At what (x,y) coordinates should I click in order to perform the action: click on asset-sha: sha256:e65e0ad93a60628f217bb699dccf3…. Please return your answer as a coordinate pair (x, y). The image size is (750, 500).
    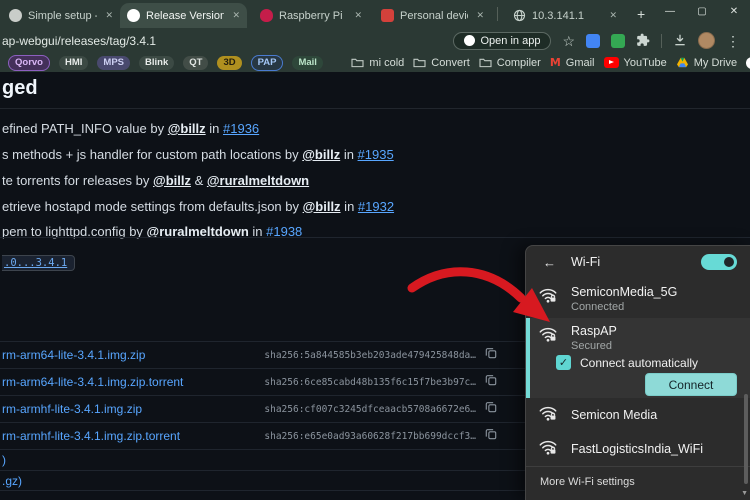
    Looking at the image, I should click on (370, 436).